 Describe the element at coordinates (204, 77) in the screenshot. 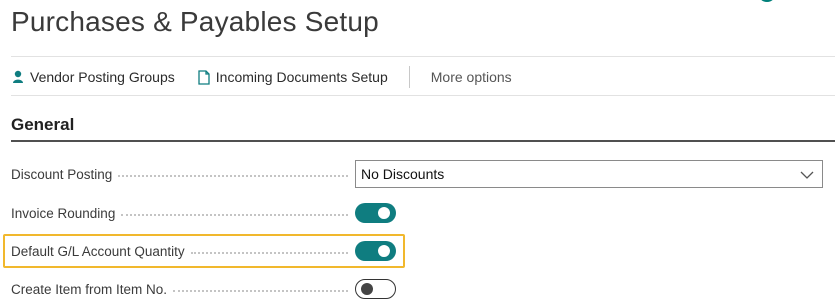

I see `document-icon` at that location.